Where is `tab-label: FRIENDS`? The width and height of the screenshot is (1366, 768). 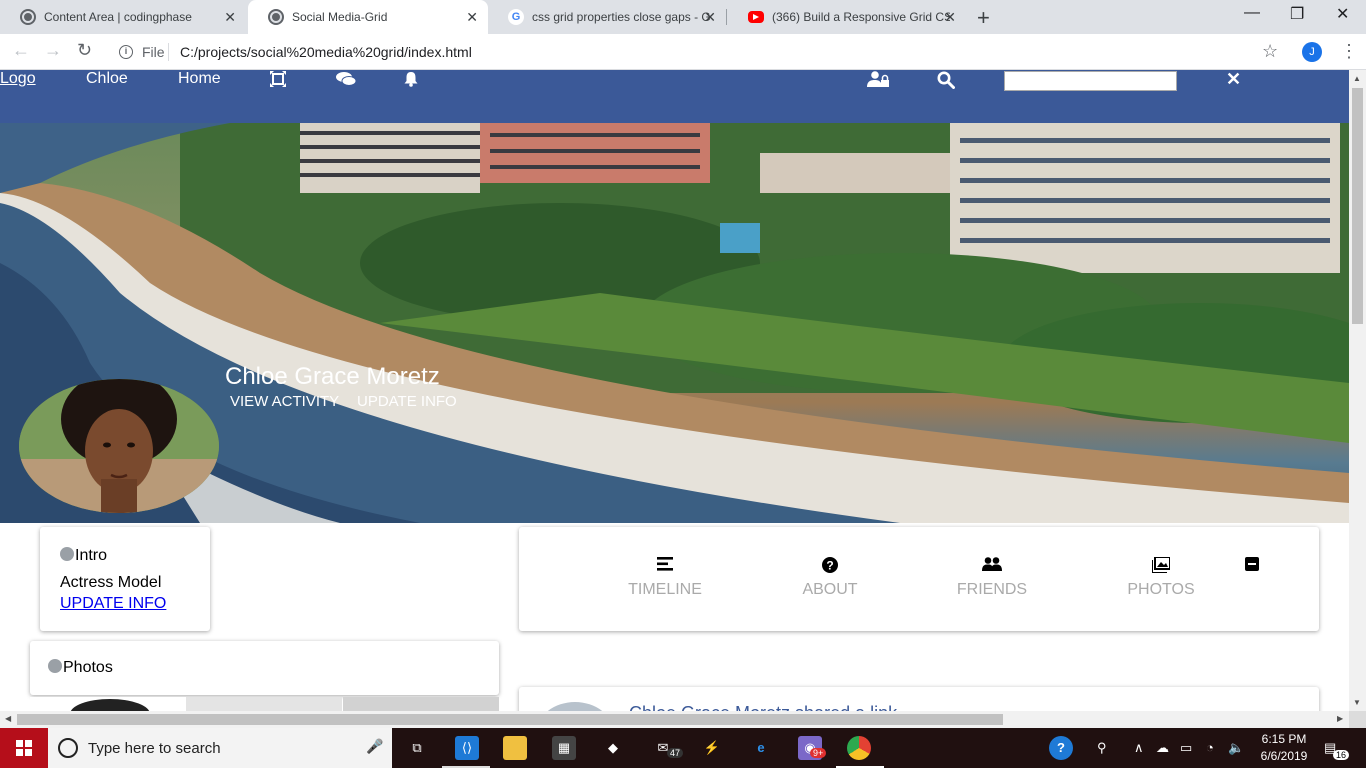 tab-label: FRIENDS is located at coordinates (992, 589).